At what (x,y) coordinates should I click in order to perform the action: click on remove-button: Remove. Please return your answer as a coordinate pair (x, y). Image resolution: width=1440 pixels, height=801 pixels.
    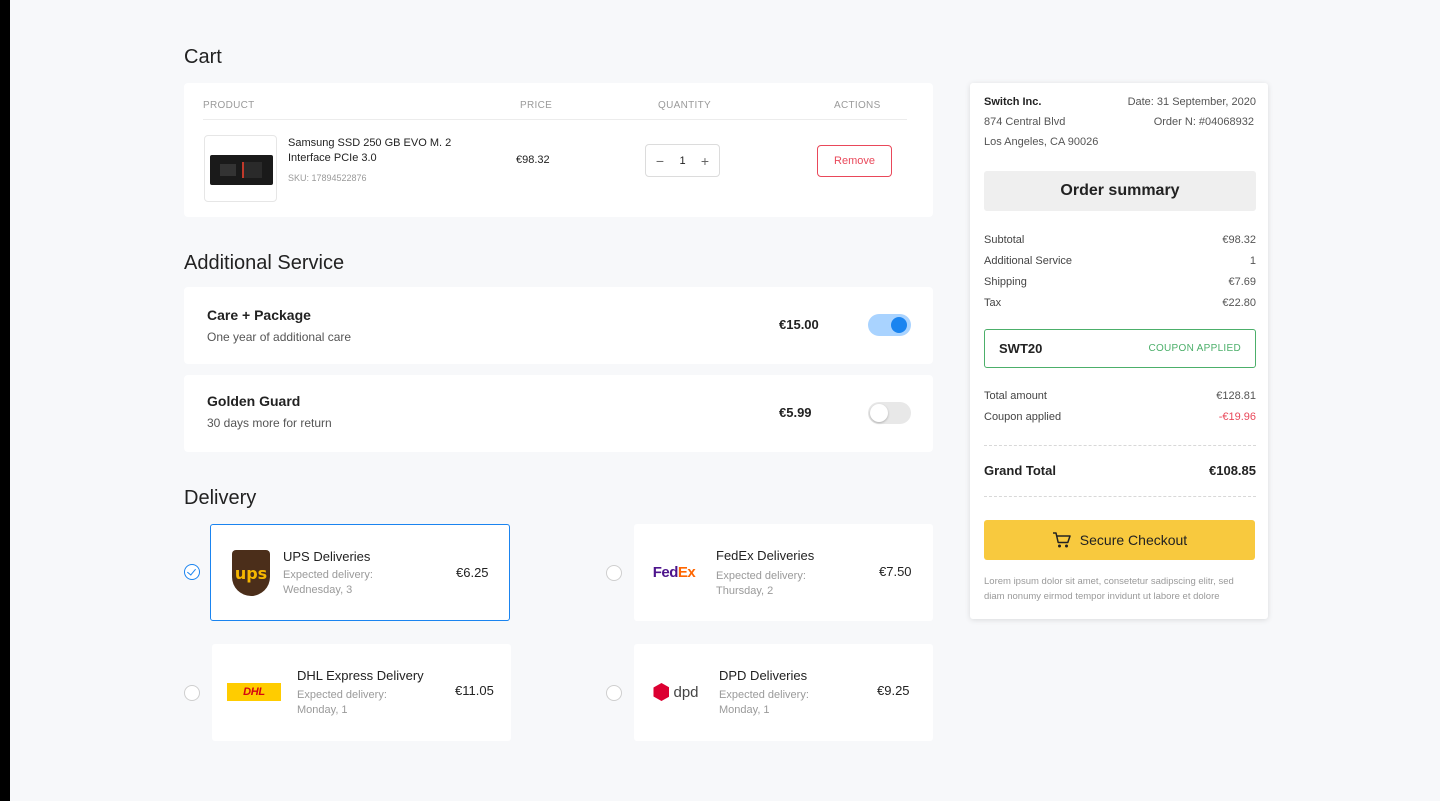
    Looking at the image, I should click on (854, 161).